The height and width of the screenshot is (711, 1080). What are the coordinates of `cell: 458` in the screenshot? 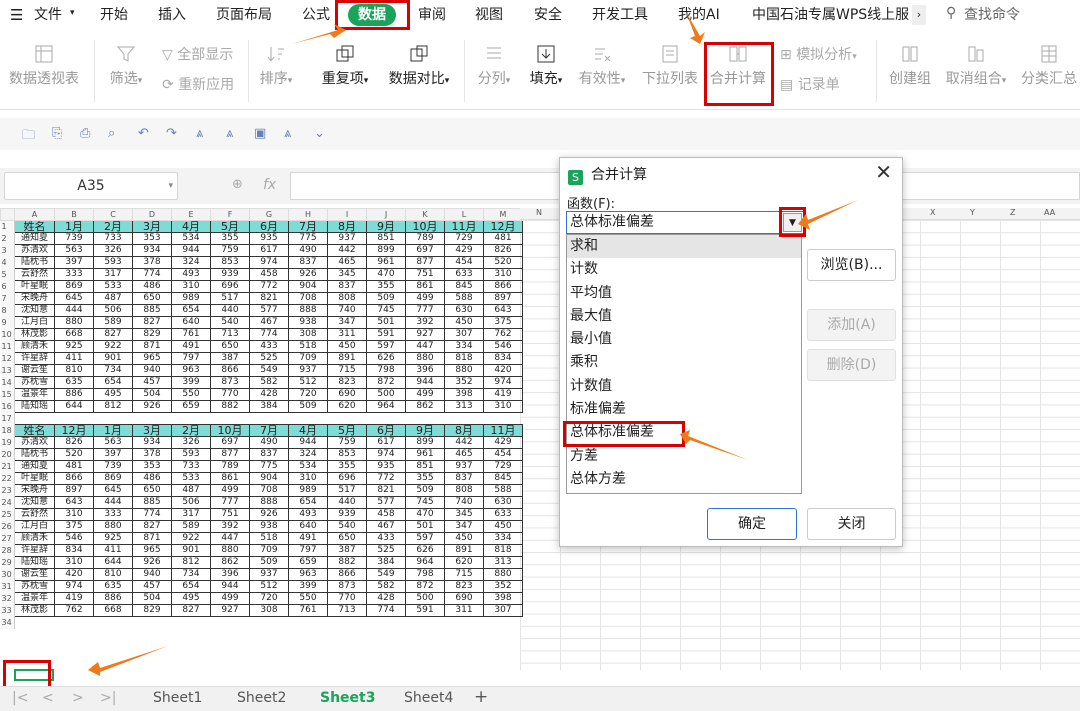 It's located at (386, 514).